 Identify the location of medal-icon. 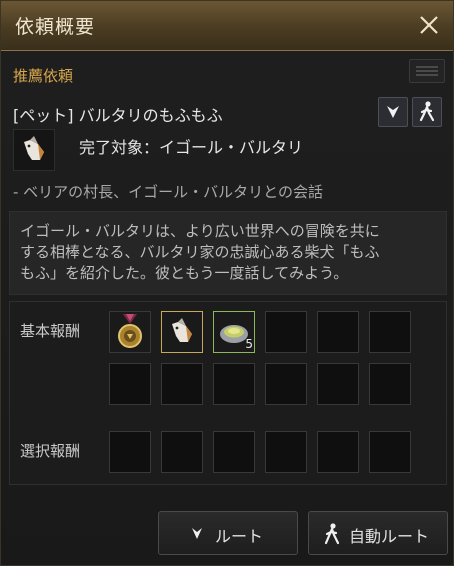
(130, 331).